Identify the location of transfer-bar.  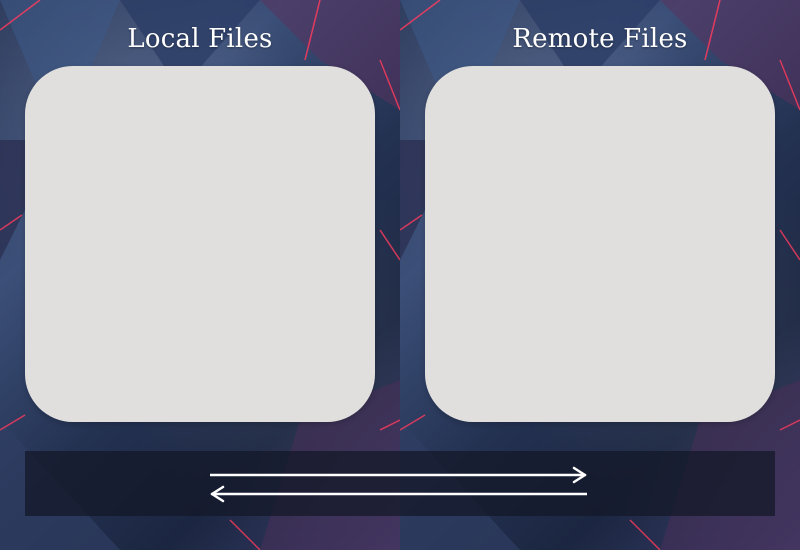
(400, 483).